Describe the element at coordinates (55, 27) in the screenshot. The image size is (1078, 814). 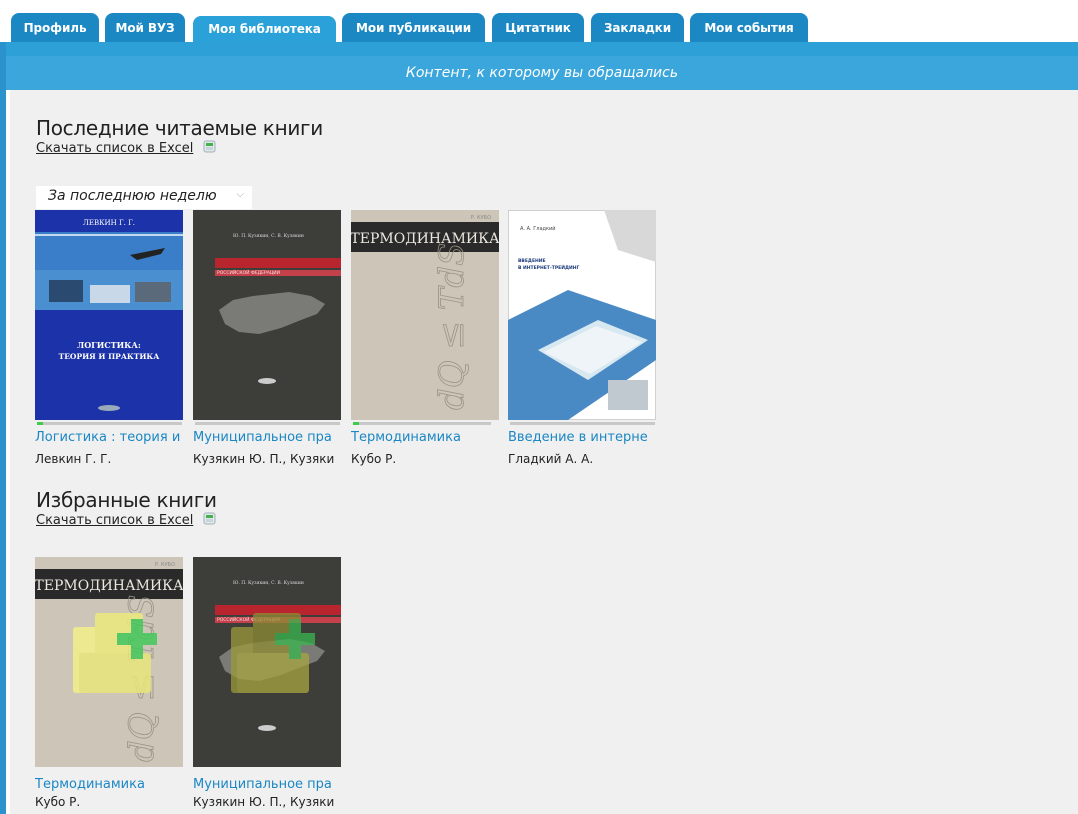
I see `tab-profile: Профиль` at that location.